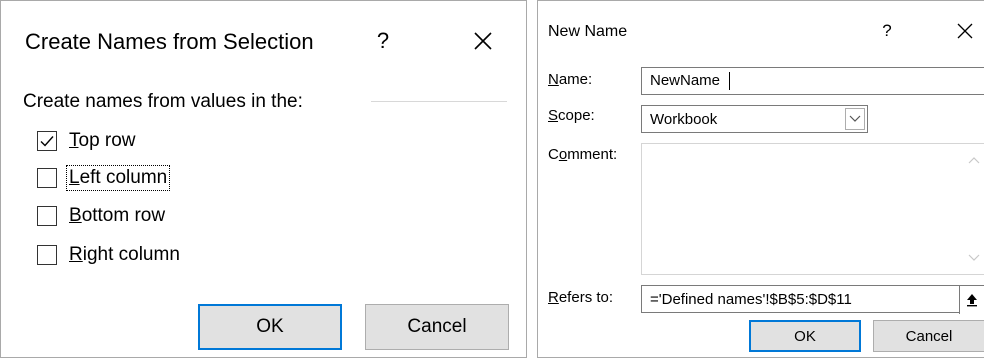  Describe the element at coordinates (169, 41) in the screenshot. I see `dialog-title: Create Names from Selection` at that location.